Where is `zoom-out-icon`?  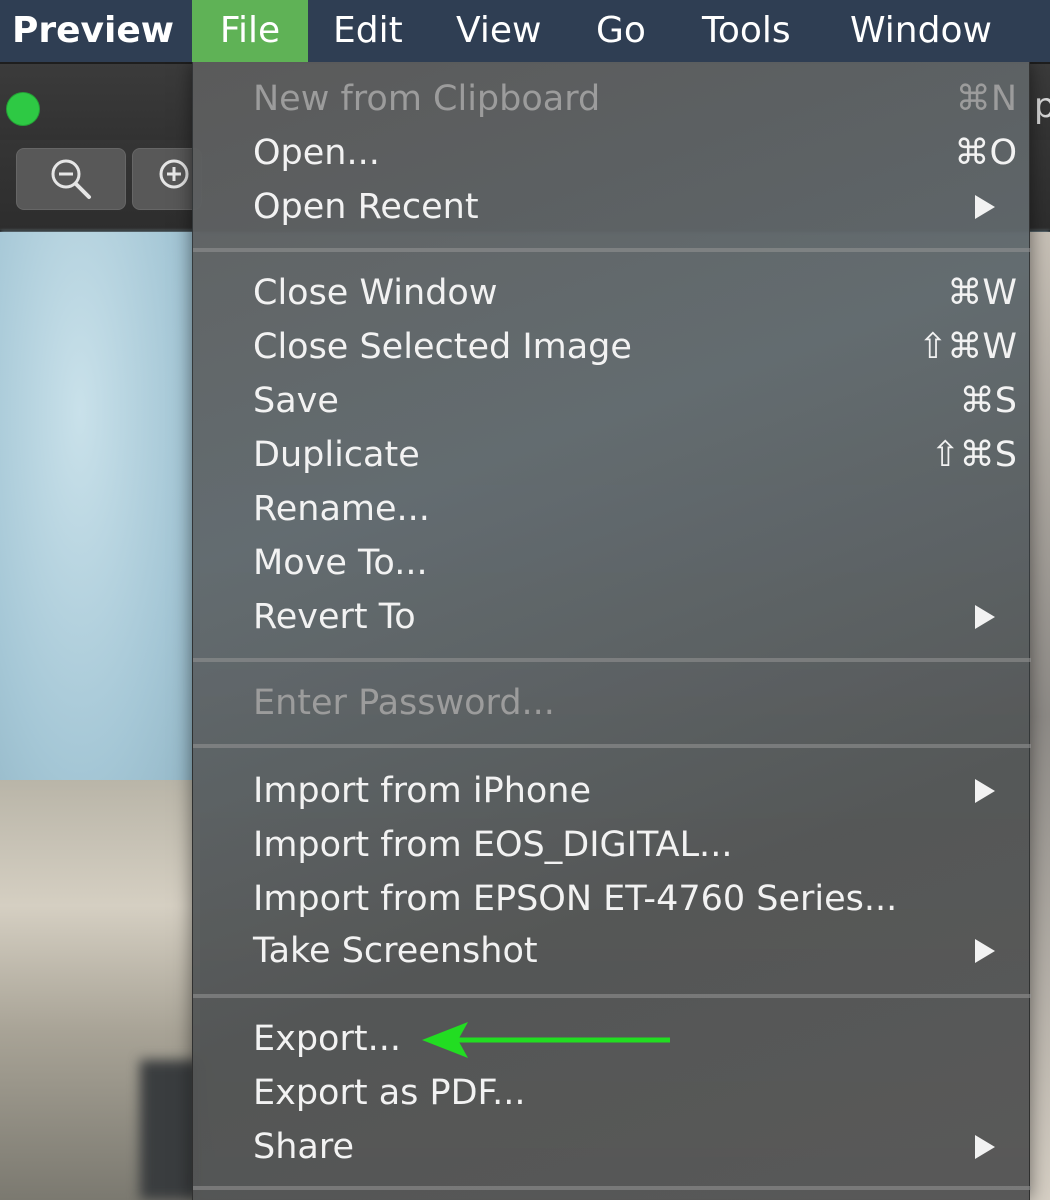 zoom-out-icon is located at coordinates (71, 179).